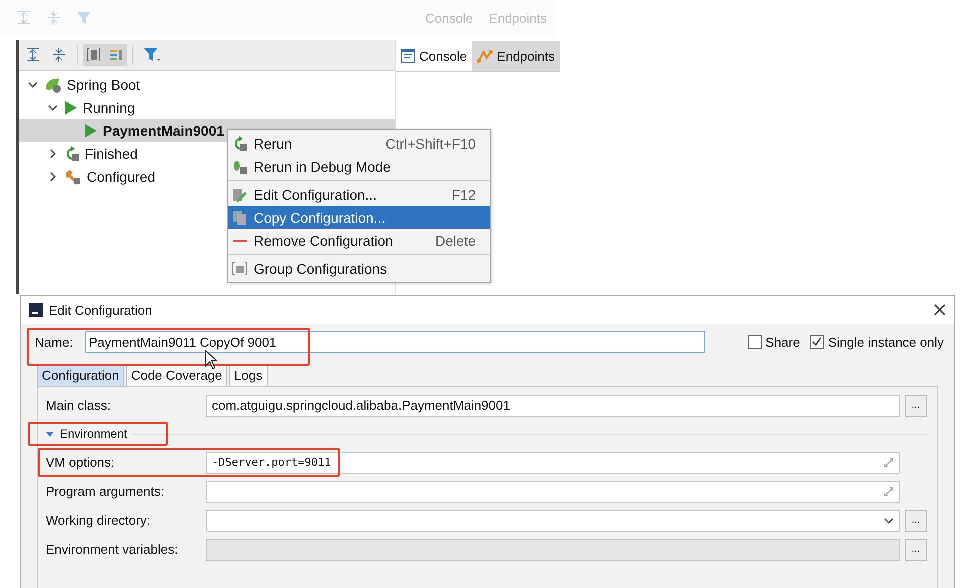 The image size is (979, 588). Describe the element at coordinates (886, 342) in the screenshot. I see `checkbox-label: Single instance only` at that location.